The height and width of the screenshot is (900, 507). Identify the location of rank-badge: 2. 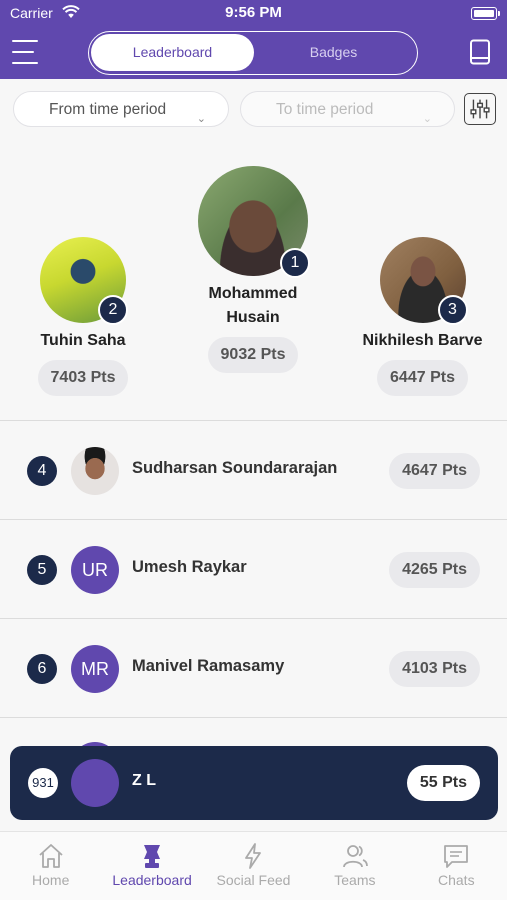
(113, 310).